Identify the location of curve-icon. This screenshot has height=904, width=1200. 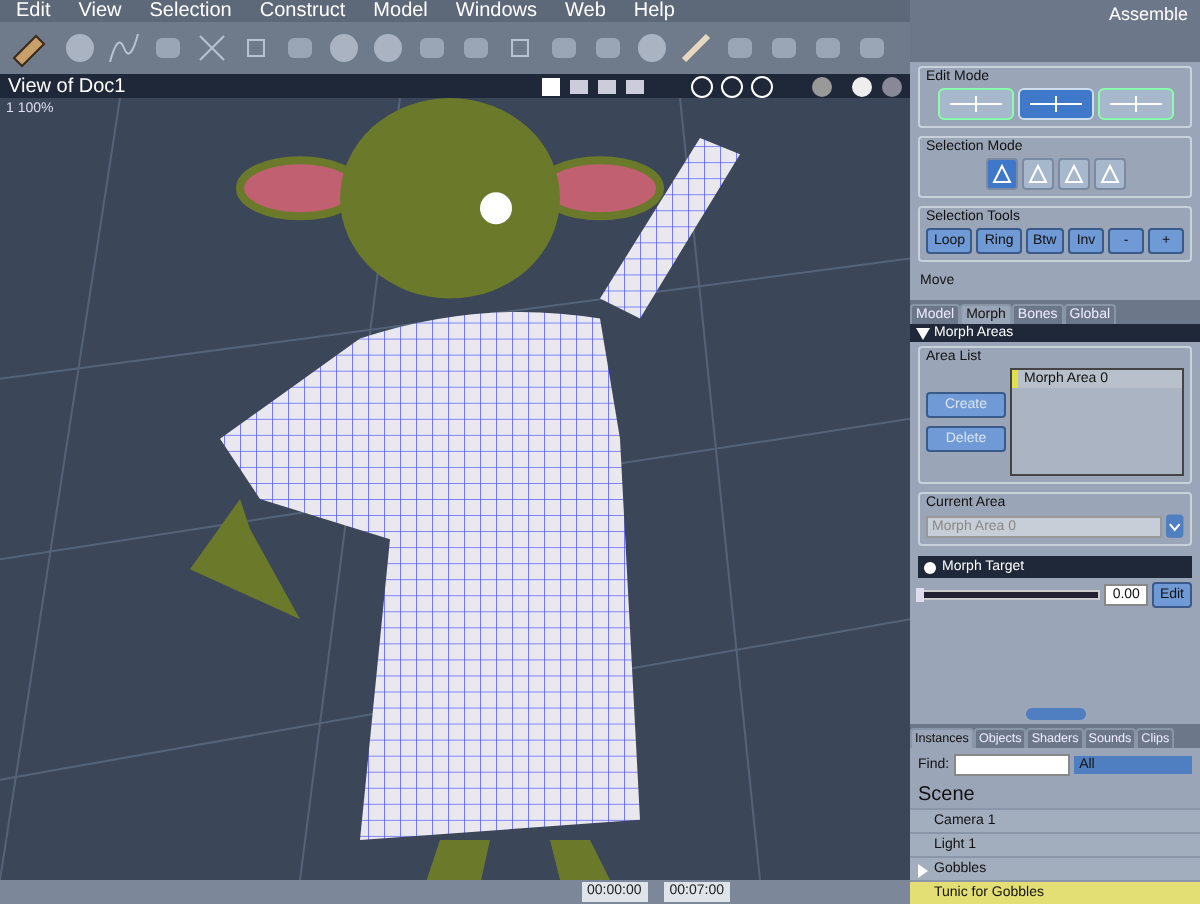
(124, 48).